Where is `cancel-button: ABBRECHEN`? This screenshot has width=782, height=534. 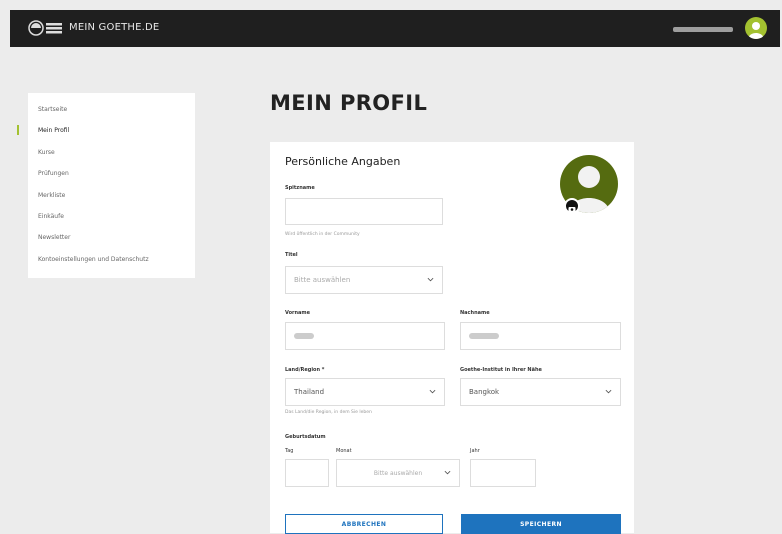
cancel-button: ABBRECHEN is located at coordinates (364, 524).